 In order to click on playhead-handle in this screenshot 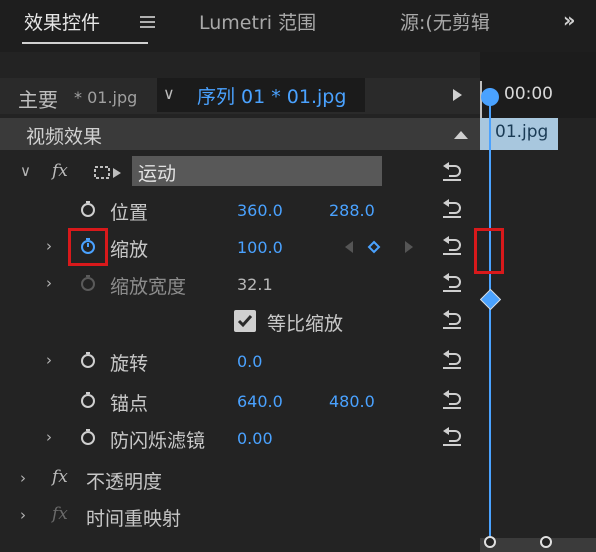, I will do `click(490, 97)`.